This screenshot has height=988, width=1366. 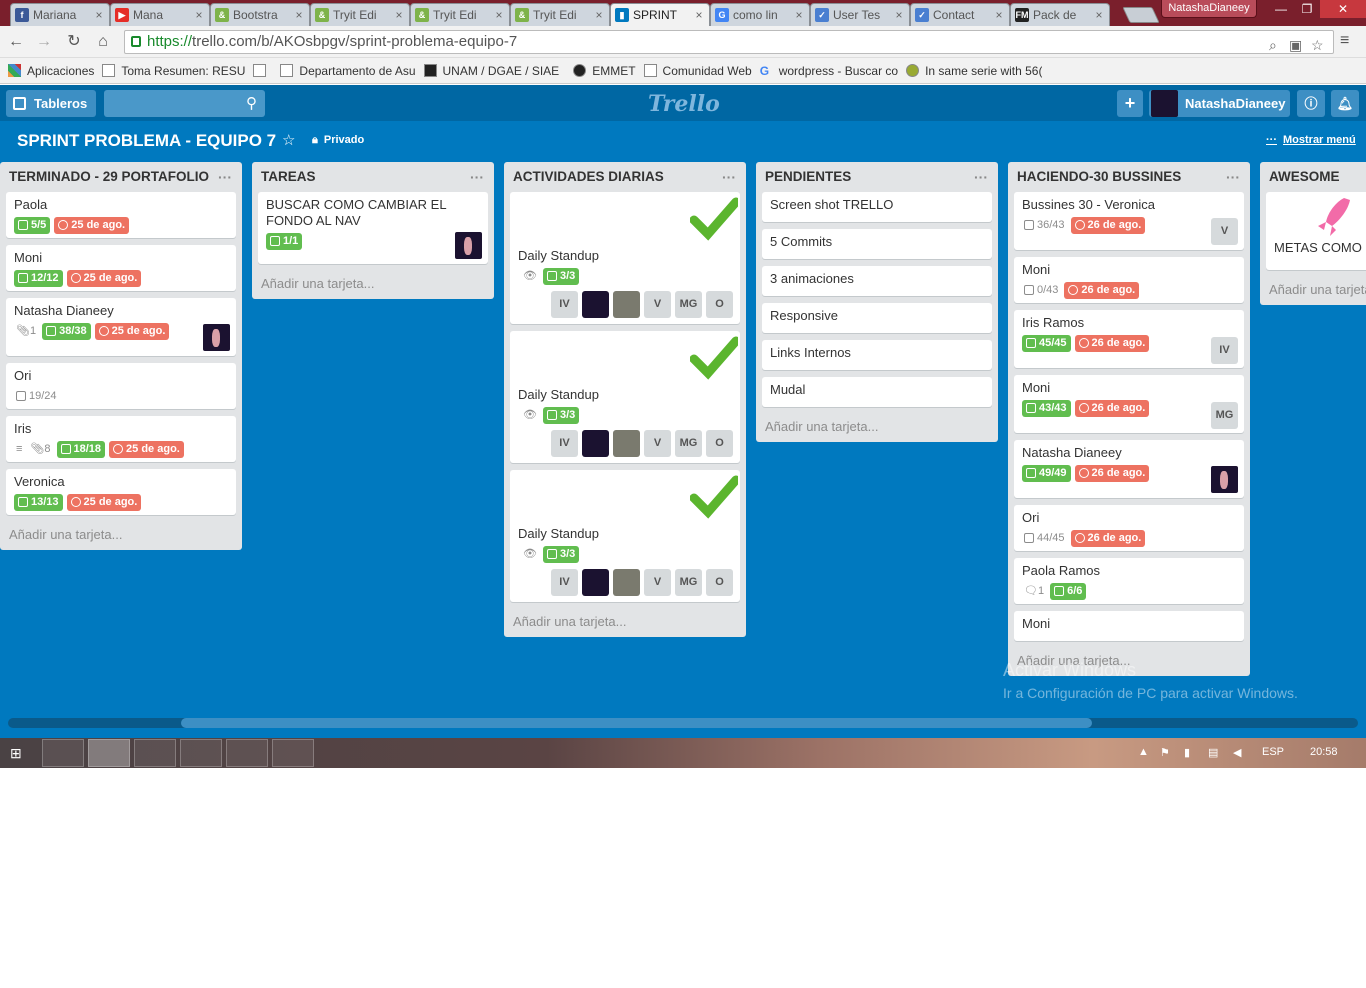 I want to click on card: Mudal, so click(x=877, y=392).